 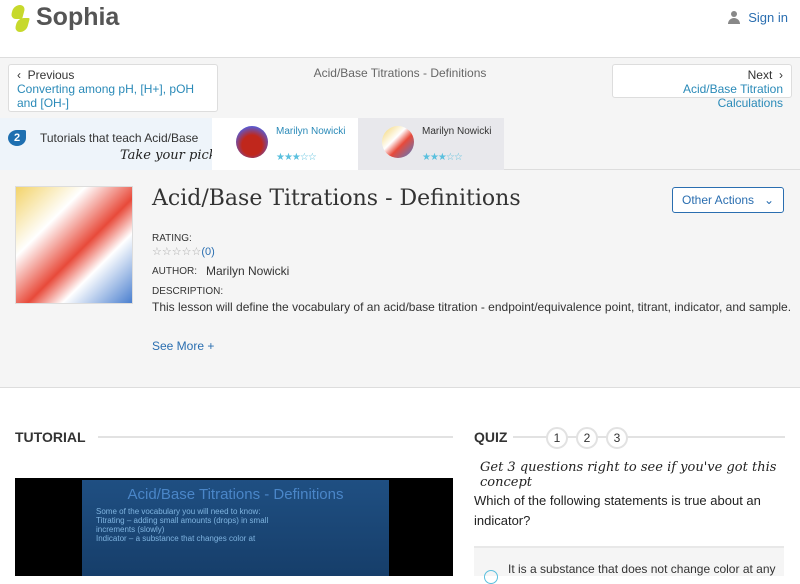 I want to click on chevron-left-icon: ‹, so click(x=22, y=75).